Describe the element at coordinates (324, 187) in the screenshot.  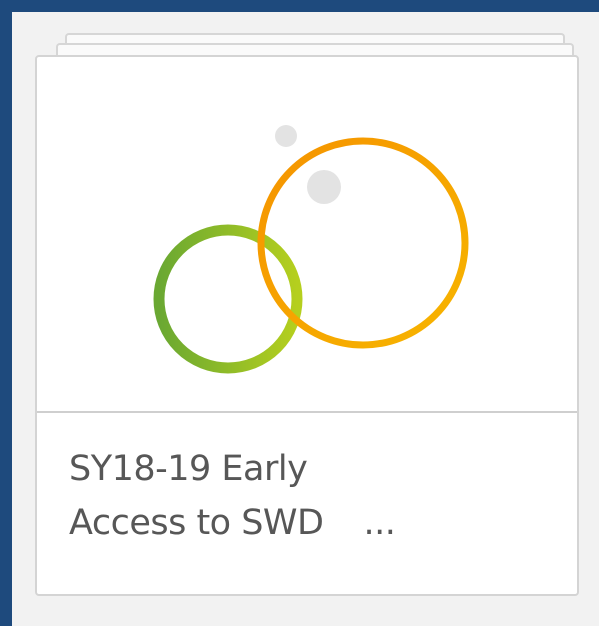
I see `large-grey-dot` at that location.